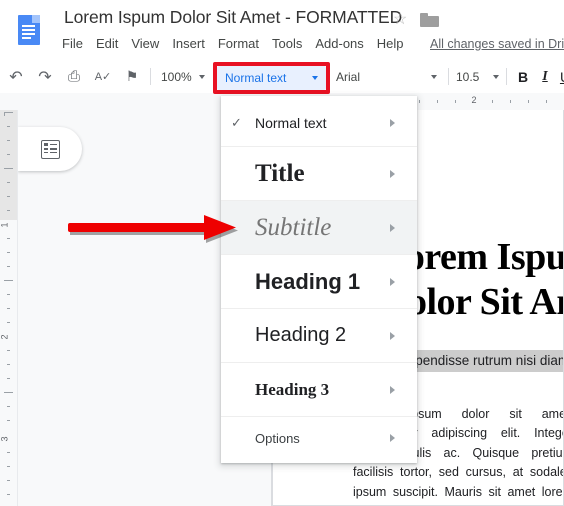  I want to click on menu-item-view: View, so click(149, 43).